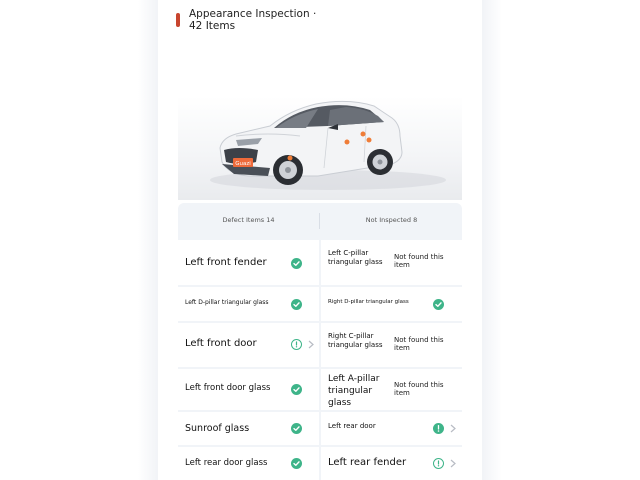 The image size is (640, 480). What do you see at coordinates (227, 302) in the screenshot?
I see `item-label: Left D-pillar triangular glass` at bounding box center [227, 302].